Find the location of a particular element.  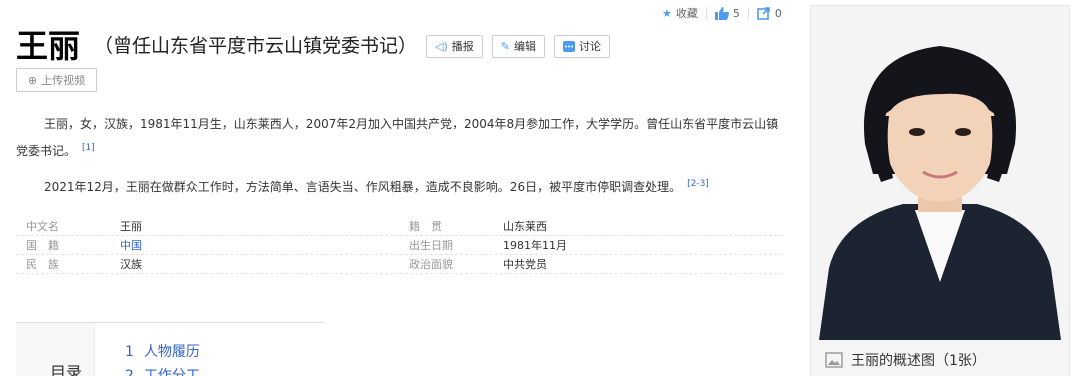

broadcast-button: ◁) 播报 is located at coordinates (454, 46).